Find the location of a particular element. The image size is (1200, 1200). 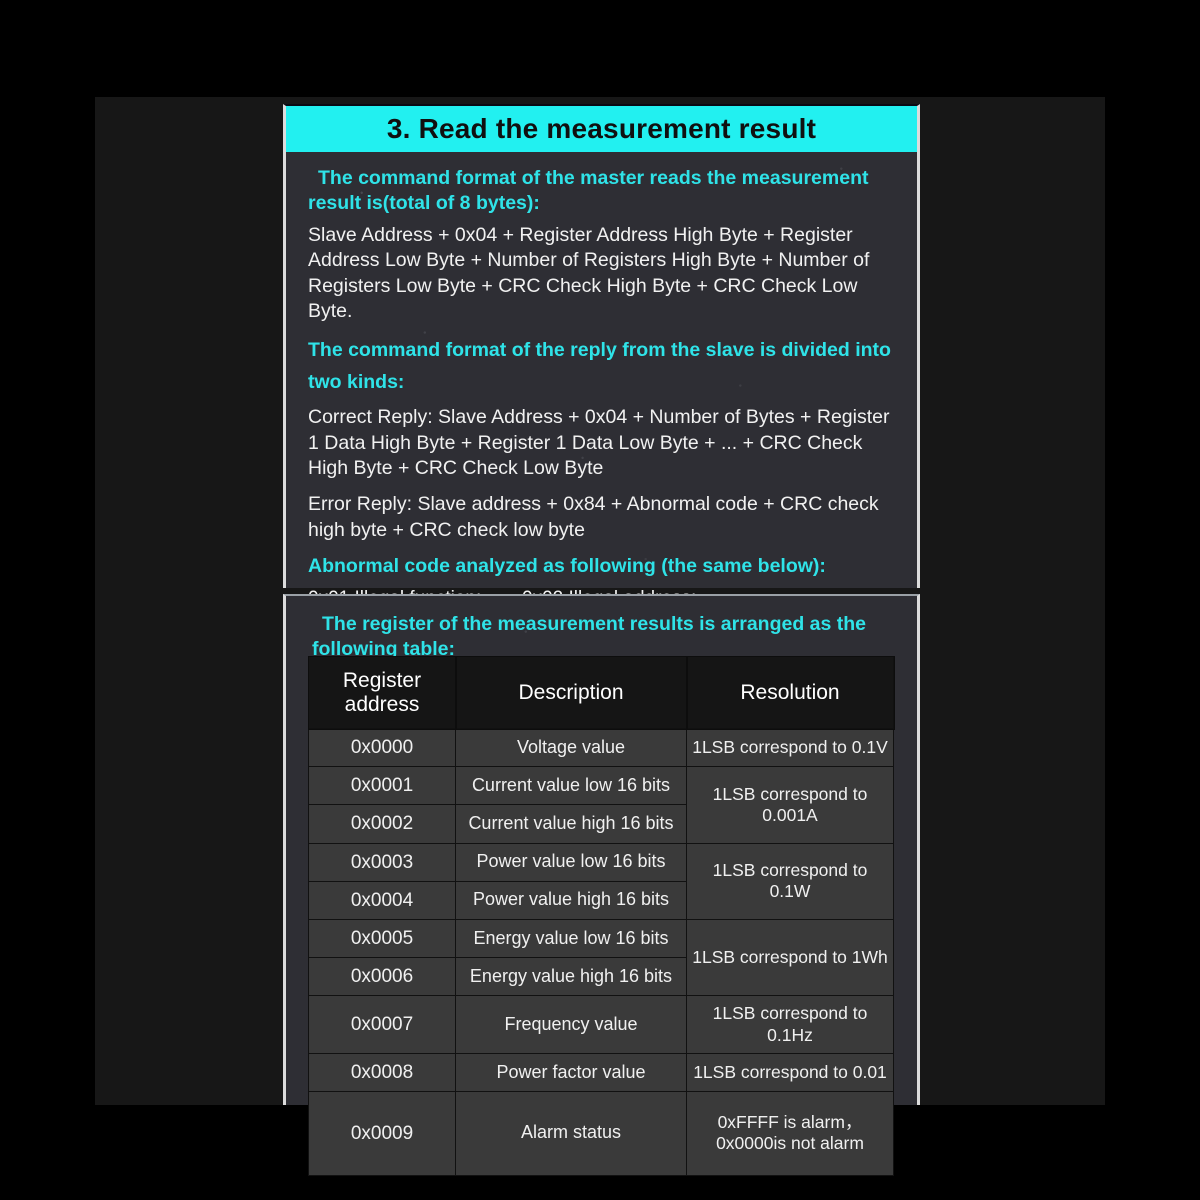

cell-description: Power value high 16 bits is located at coordinates (571, 900).